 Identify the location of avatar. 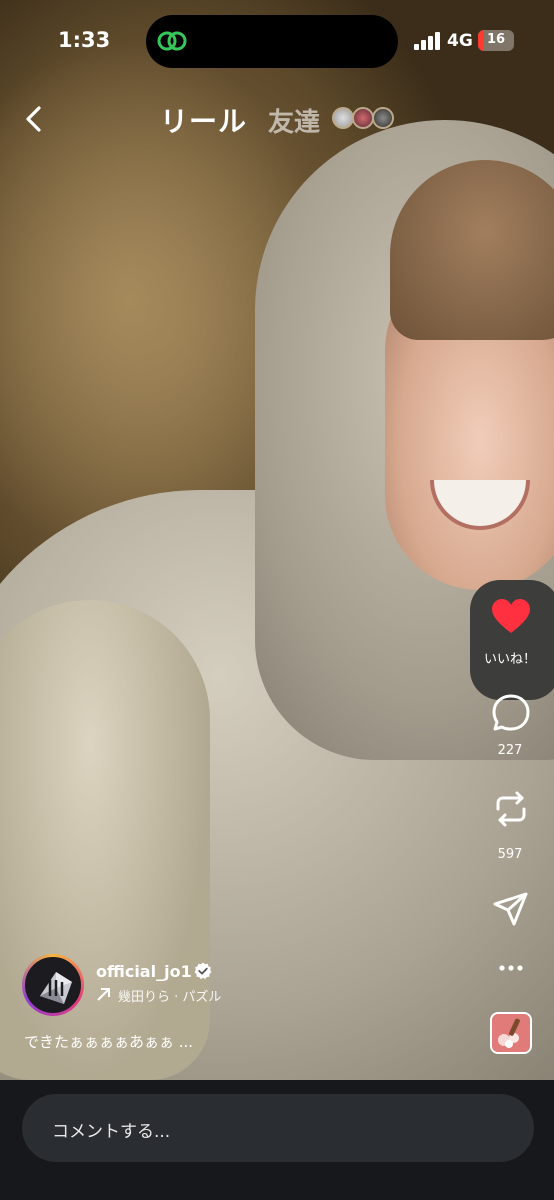
(53, 985).